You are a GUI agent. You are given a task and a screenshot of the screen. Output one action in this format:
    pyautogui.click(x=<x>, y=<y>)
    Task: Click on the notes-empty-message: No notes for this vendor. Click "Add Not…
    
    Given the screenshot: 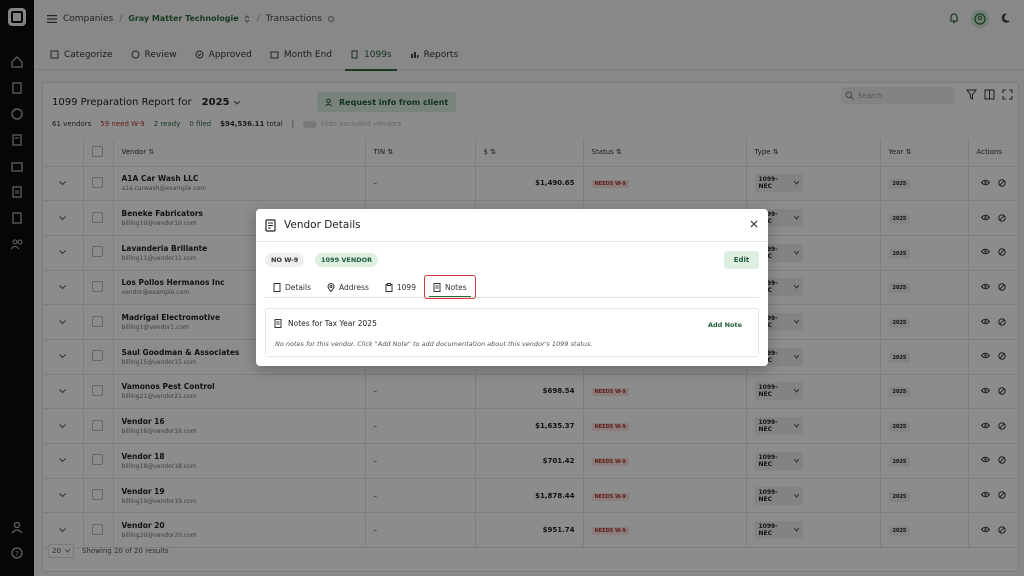 What is the action you would take?
    pyautogui.click(x=434, y=344)
    